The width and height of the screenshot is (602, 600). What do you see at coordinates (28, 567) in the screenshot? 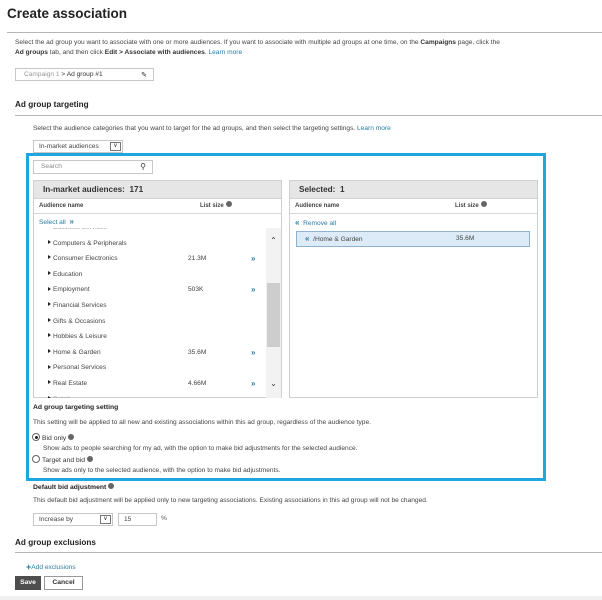
I see `plus-icon: +` at bounding box center [28, 567].